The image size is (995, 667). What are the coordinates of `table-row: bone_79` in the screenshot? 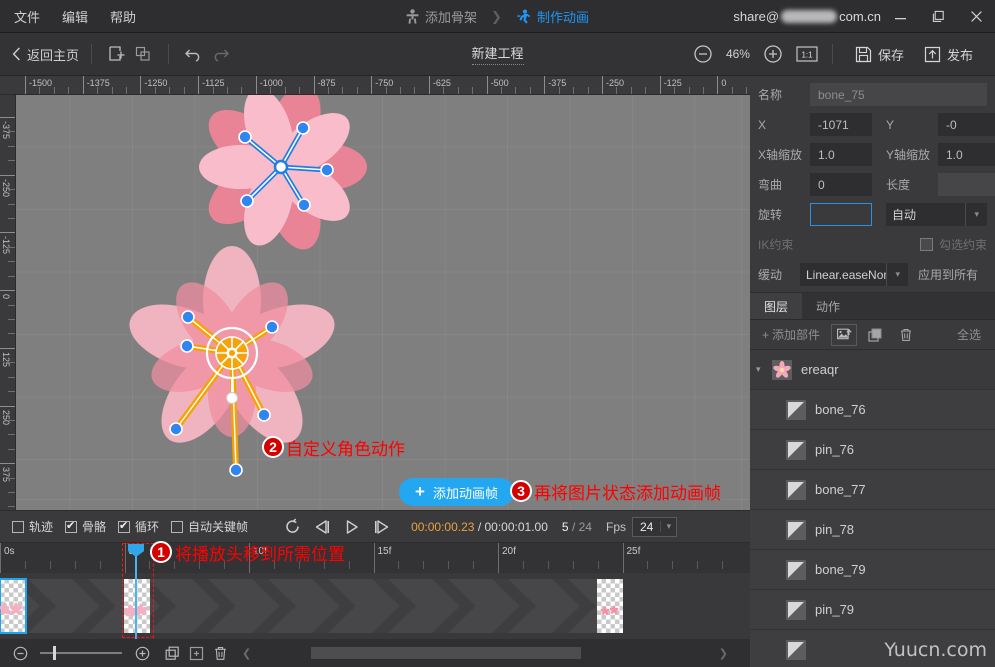 It's located at (872, 570).